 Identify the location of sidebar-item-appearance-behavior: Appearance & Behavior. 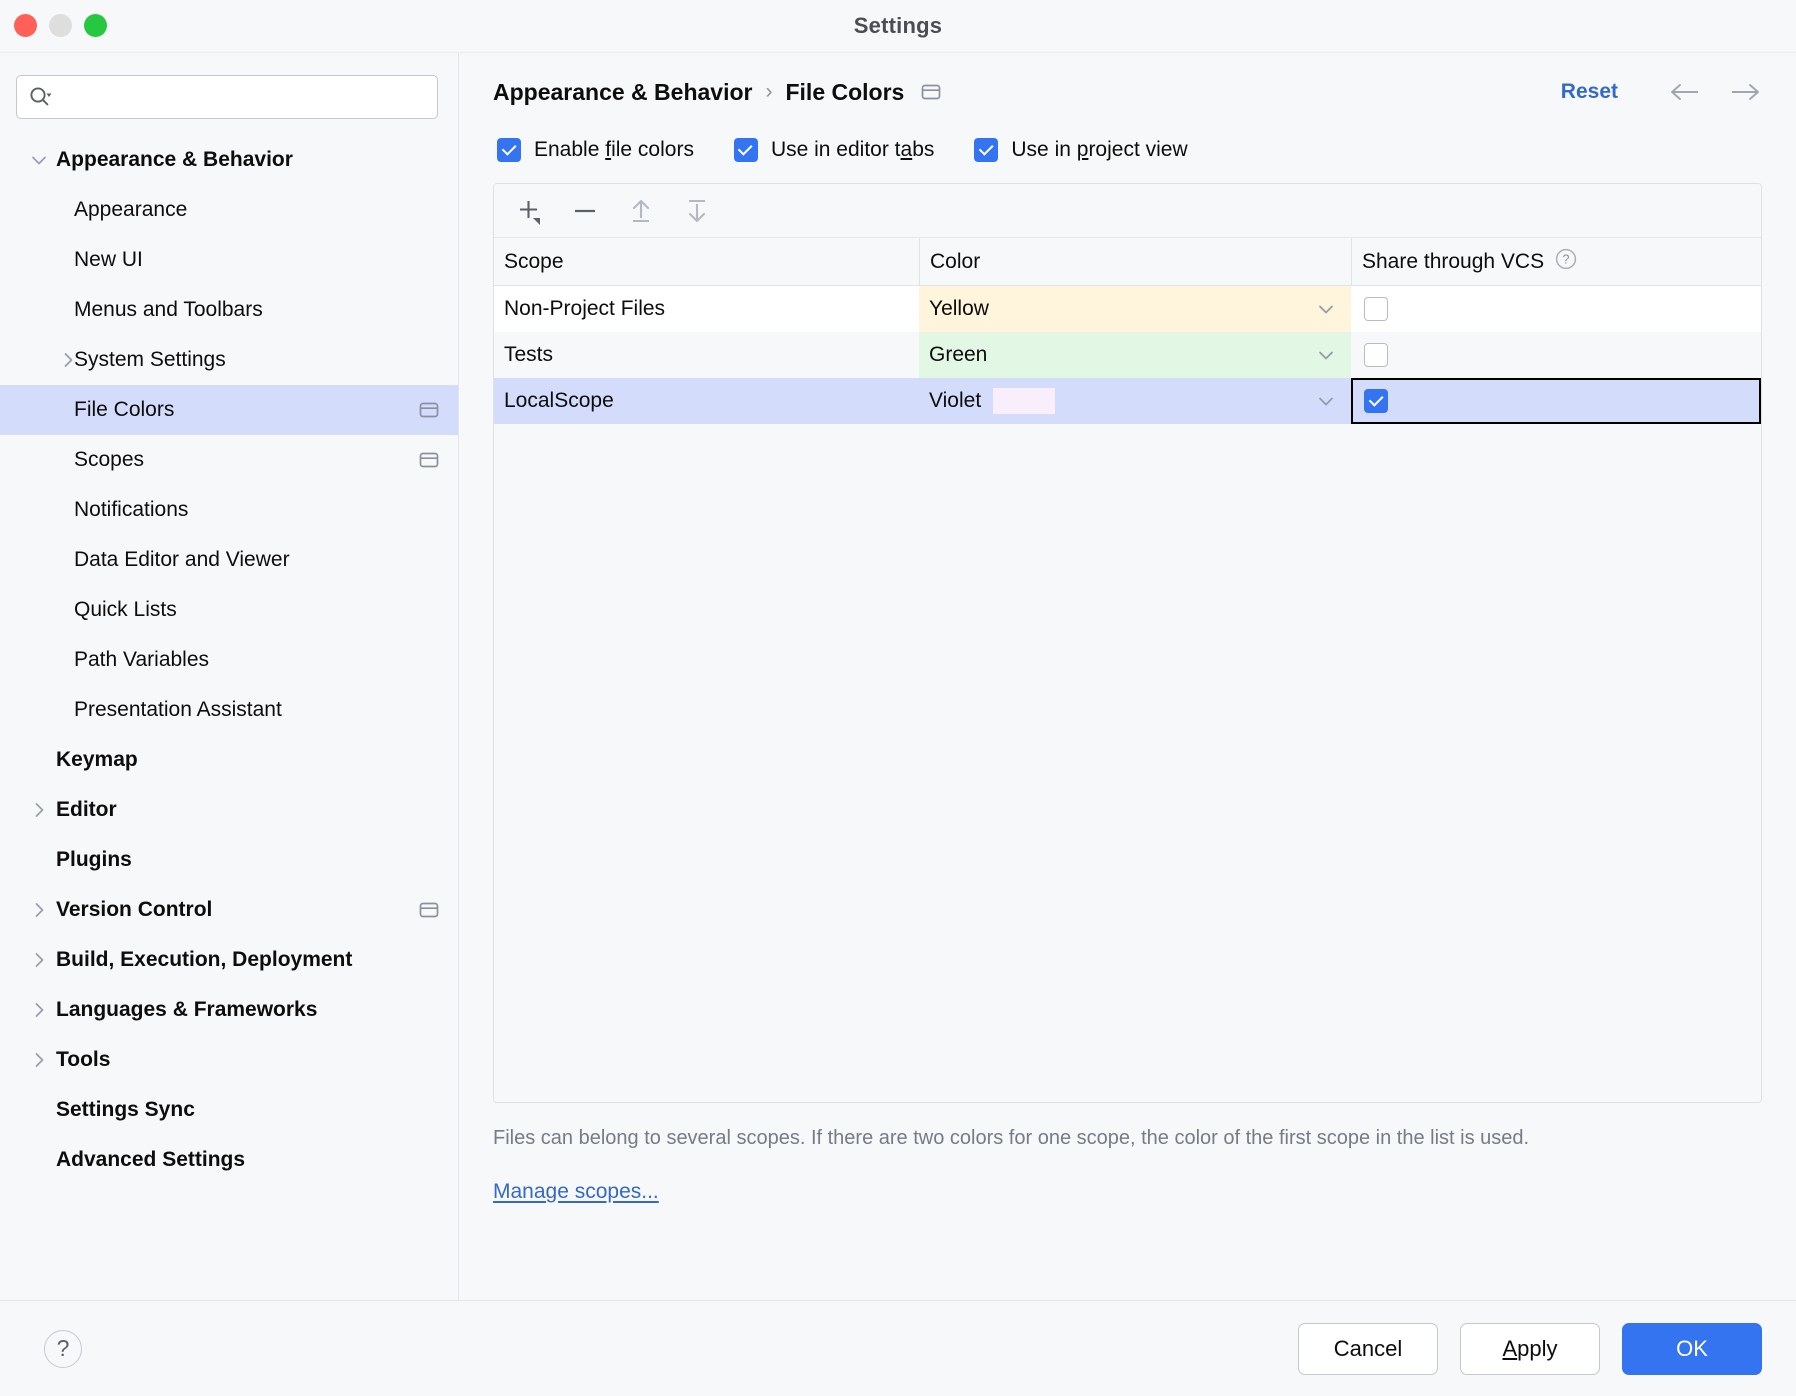
(229, 160).